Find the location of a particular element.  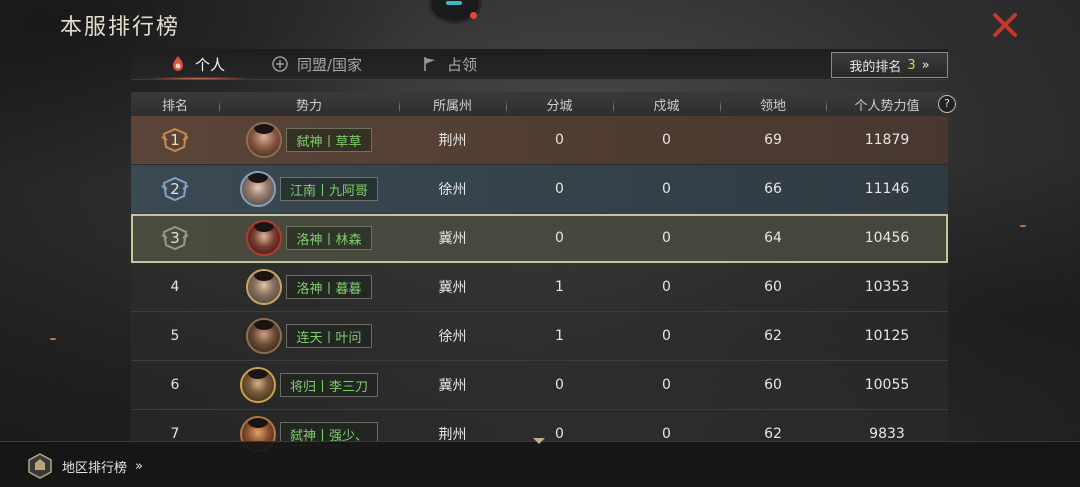

table-row: 5 连天丨叶问 徐州 1 0 62 10125 is located at coordinates (539, 336).